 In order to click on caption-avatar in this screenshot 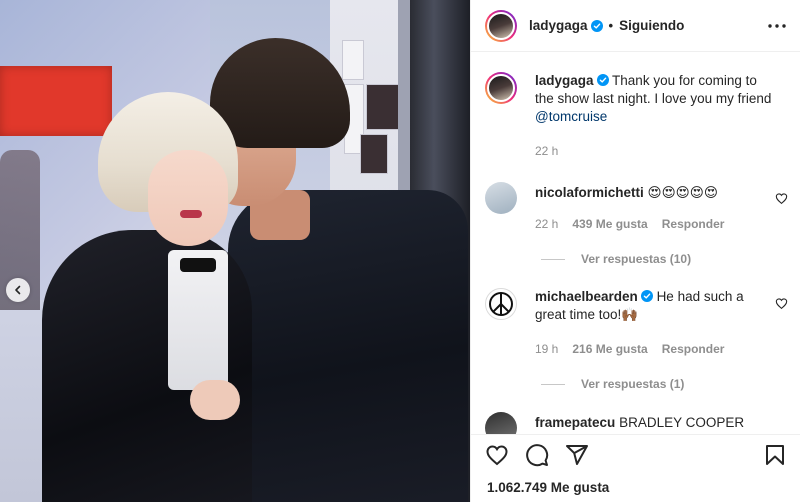, I will do `click(501, 88)`.